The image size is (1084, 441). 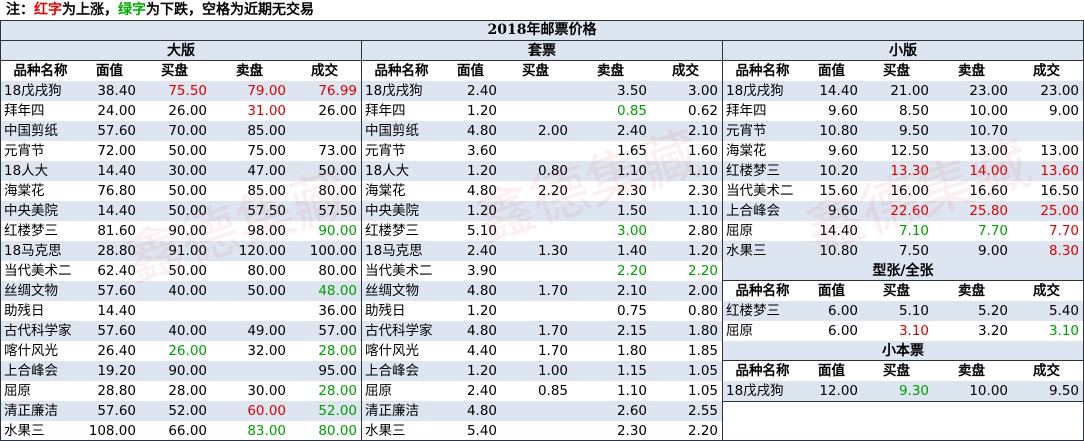 What do you see at coordinates (187, 171) in the screenshot?
I see `cell-buy: 30.00` at bounding box center [187, 171].